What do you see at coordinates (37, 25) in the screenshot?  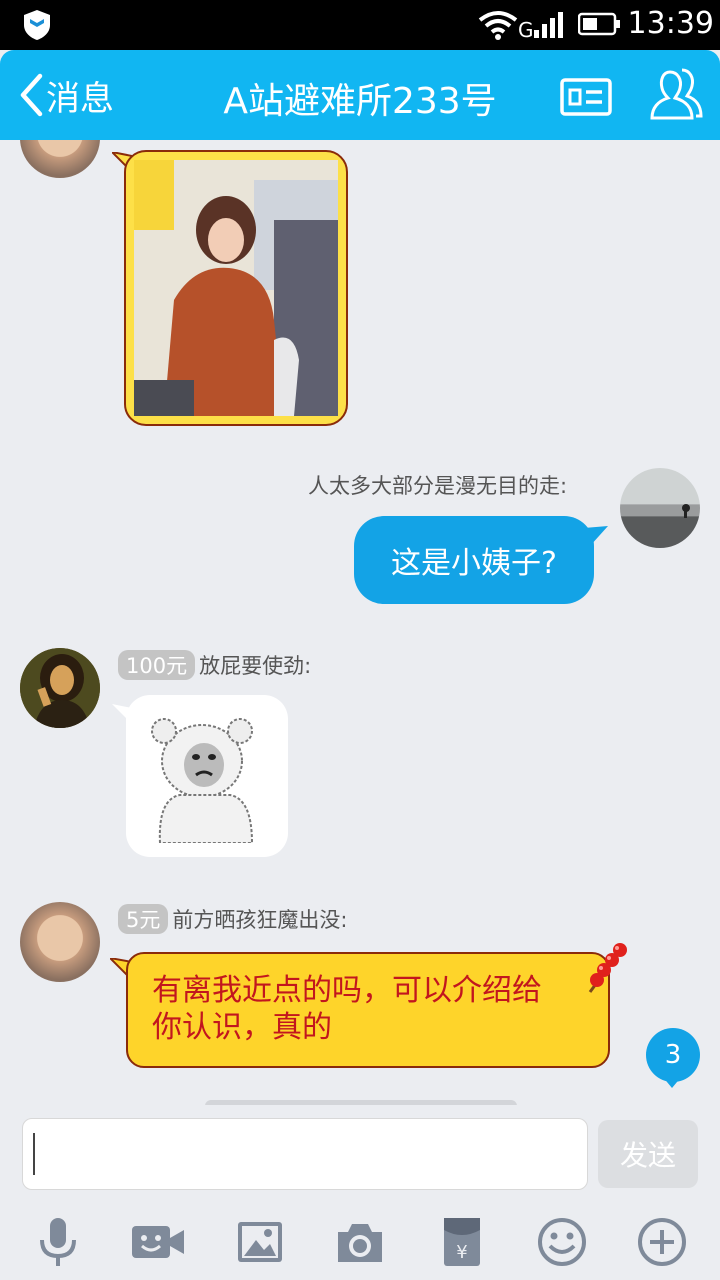 I see `shield-icon` at bounding box center [37, 25].